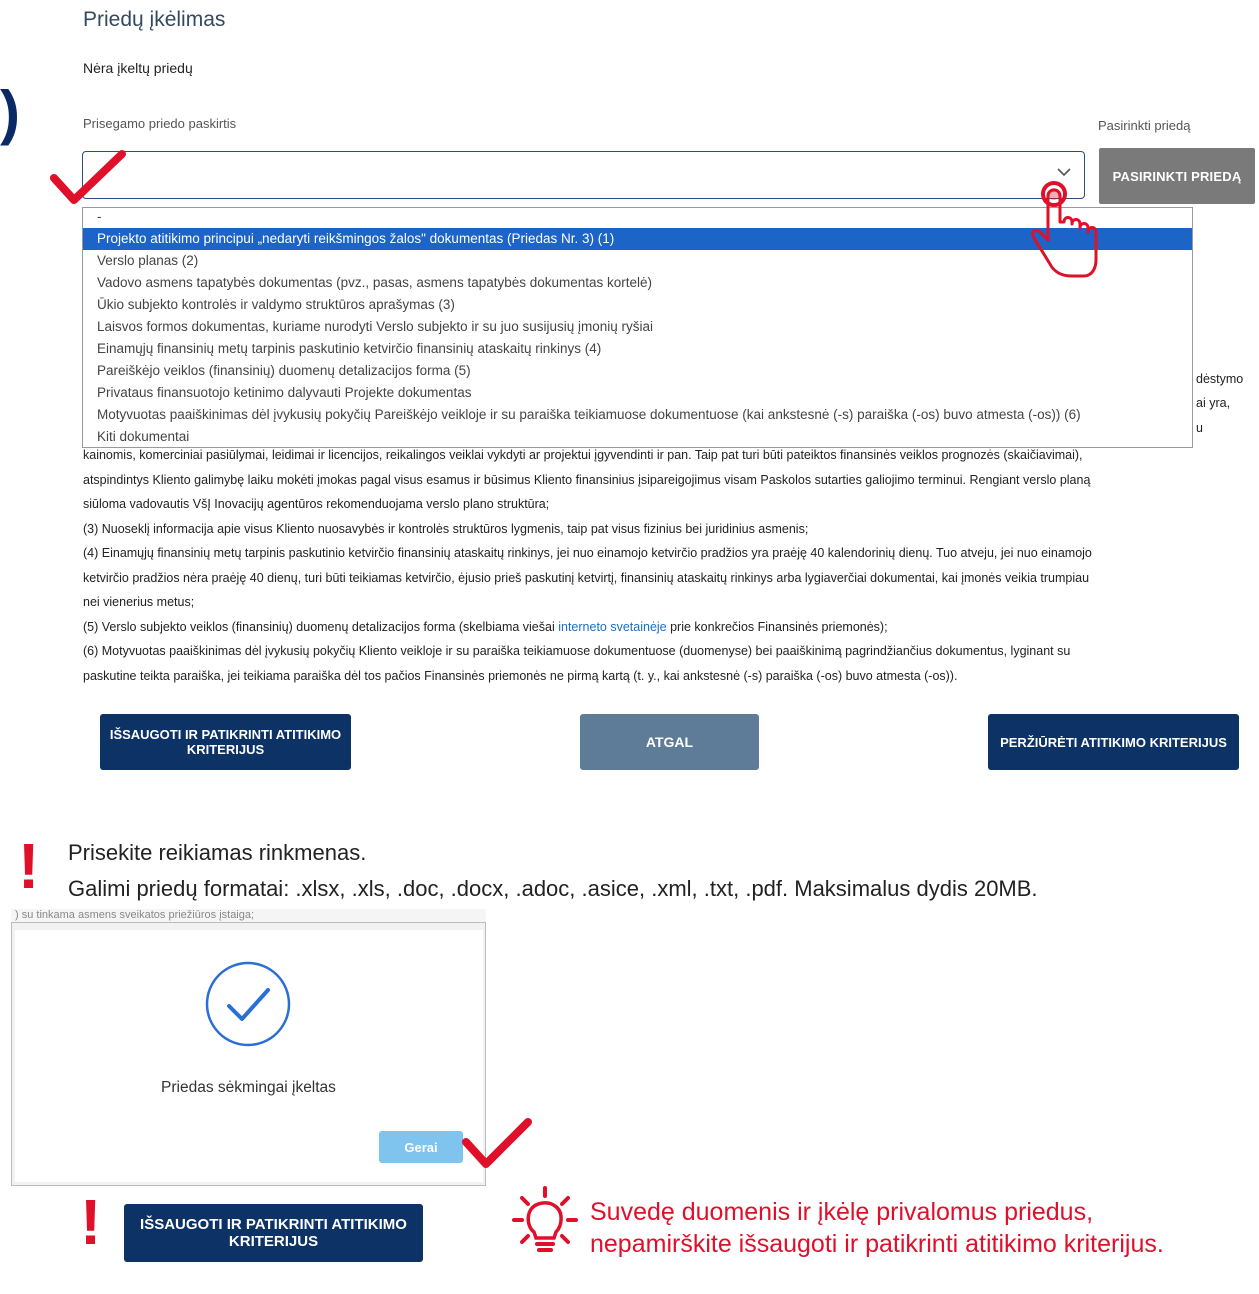  I want to click on attachment-purpose-select, so click(583, 175).